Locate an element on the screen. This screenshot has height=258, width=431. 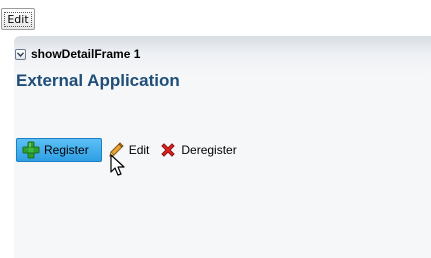
application-heading: External Application is located at coordinates (98, 80).